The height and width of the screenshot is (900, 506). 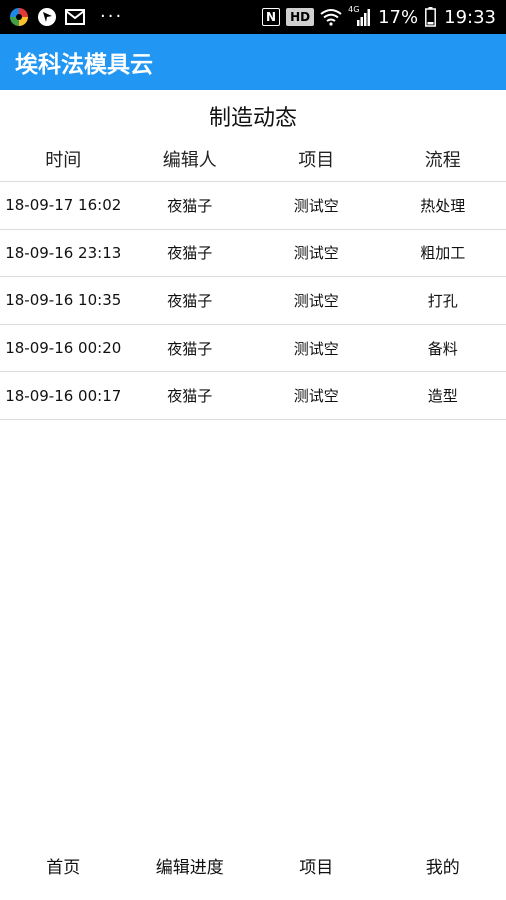 I want to click on header-editor: 编辑人, so click(x=189, y=160).